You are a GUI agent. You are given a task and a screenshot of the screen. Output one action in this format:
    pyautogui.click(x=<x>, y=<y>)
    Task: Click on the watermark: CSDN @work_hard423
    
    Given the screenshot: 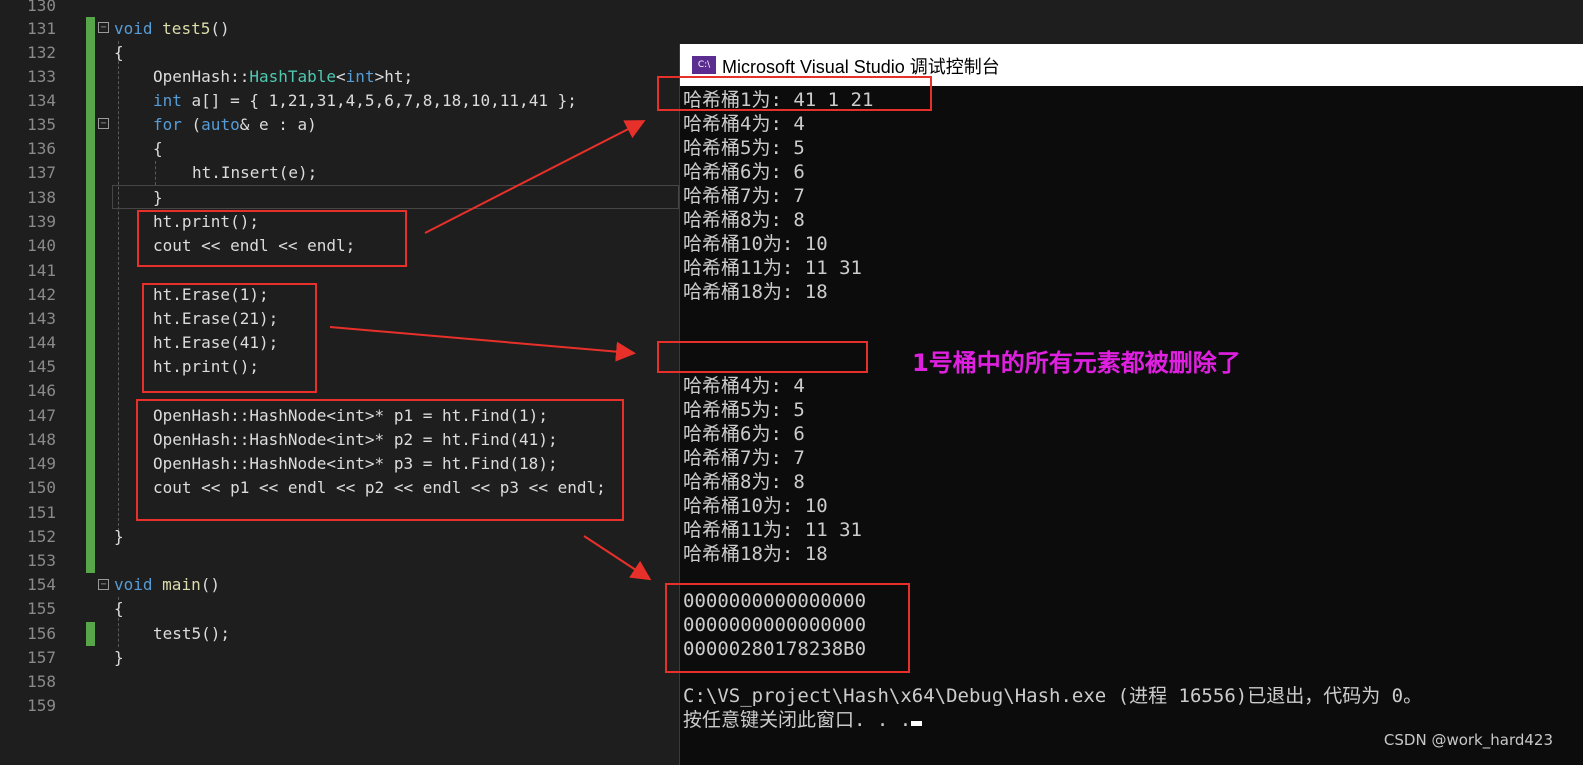 What is the action you would take?
    pyautogui.click(x=1468, y=740)
    